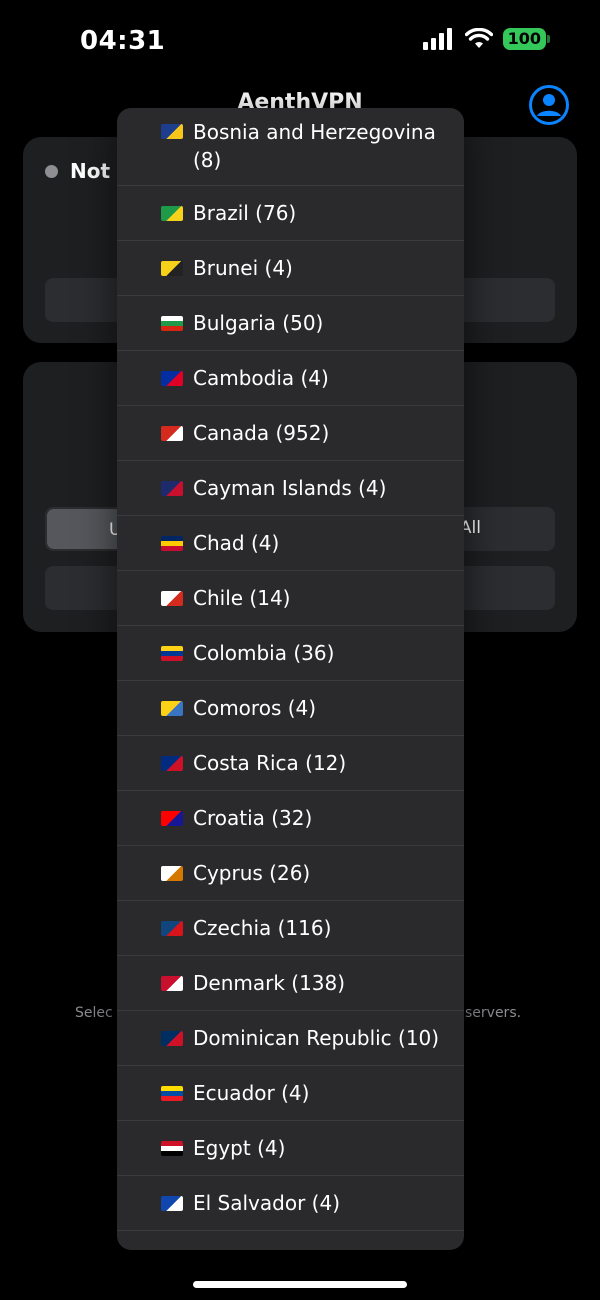 The height and width of the screenshot is (1300, 600). What do you see at coordinates (252, 873) in the screenshot?
I see `menu-item-label: Cyprus (26)` at bounding box center [252, 873].